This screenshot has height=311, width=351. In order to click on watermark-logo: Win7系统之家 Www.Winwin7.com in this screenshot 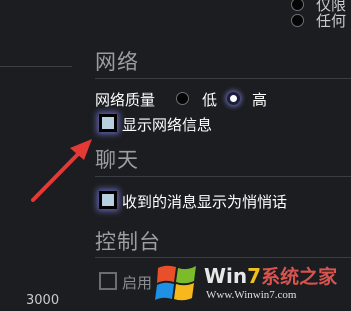, I will do `click(251, 283)`.